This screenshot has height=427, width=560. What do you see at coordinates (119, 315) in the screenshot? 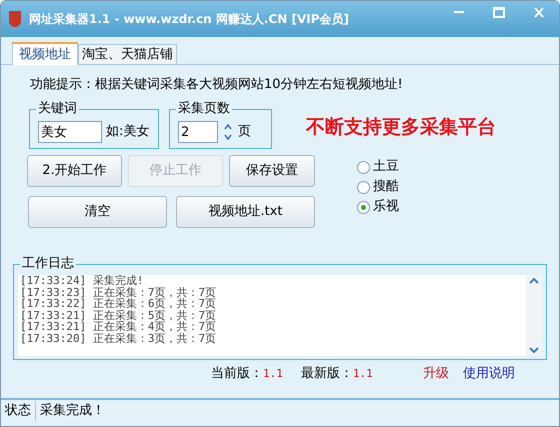
I see `log-line: [17:33:21] 正在采集：5页，共：7页` at bounding box center [119, 315].